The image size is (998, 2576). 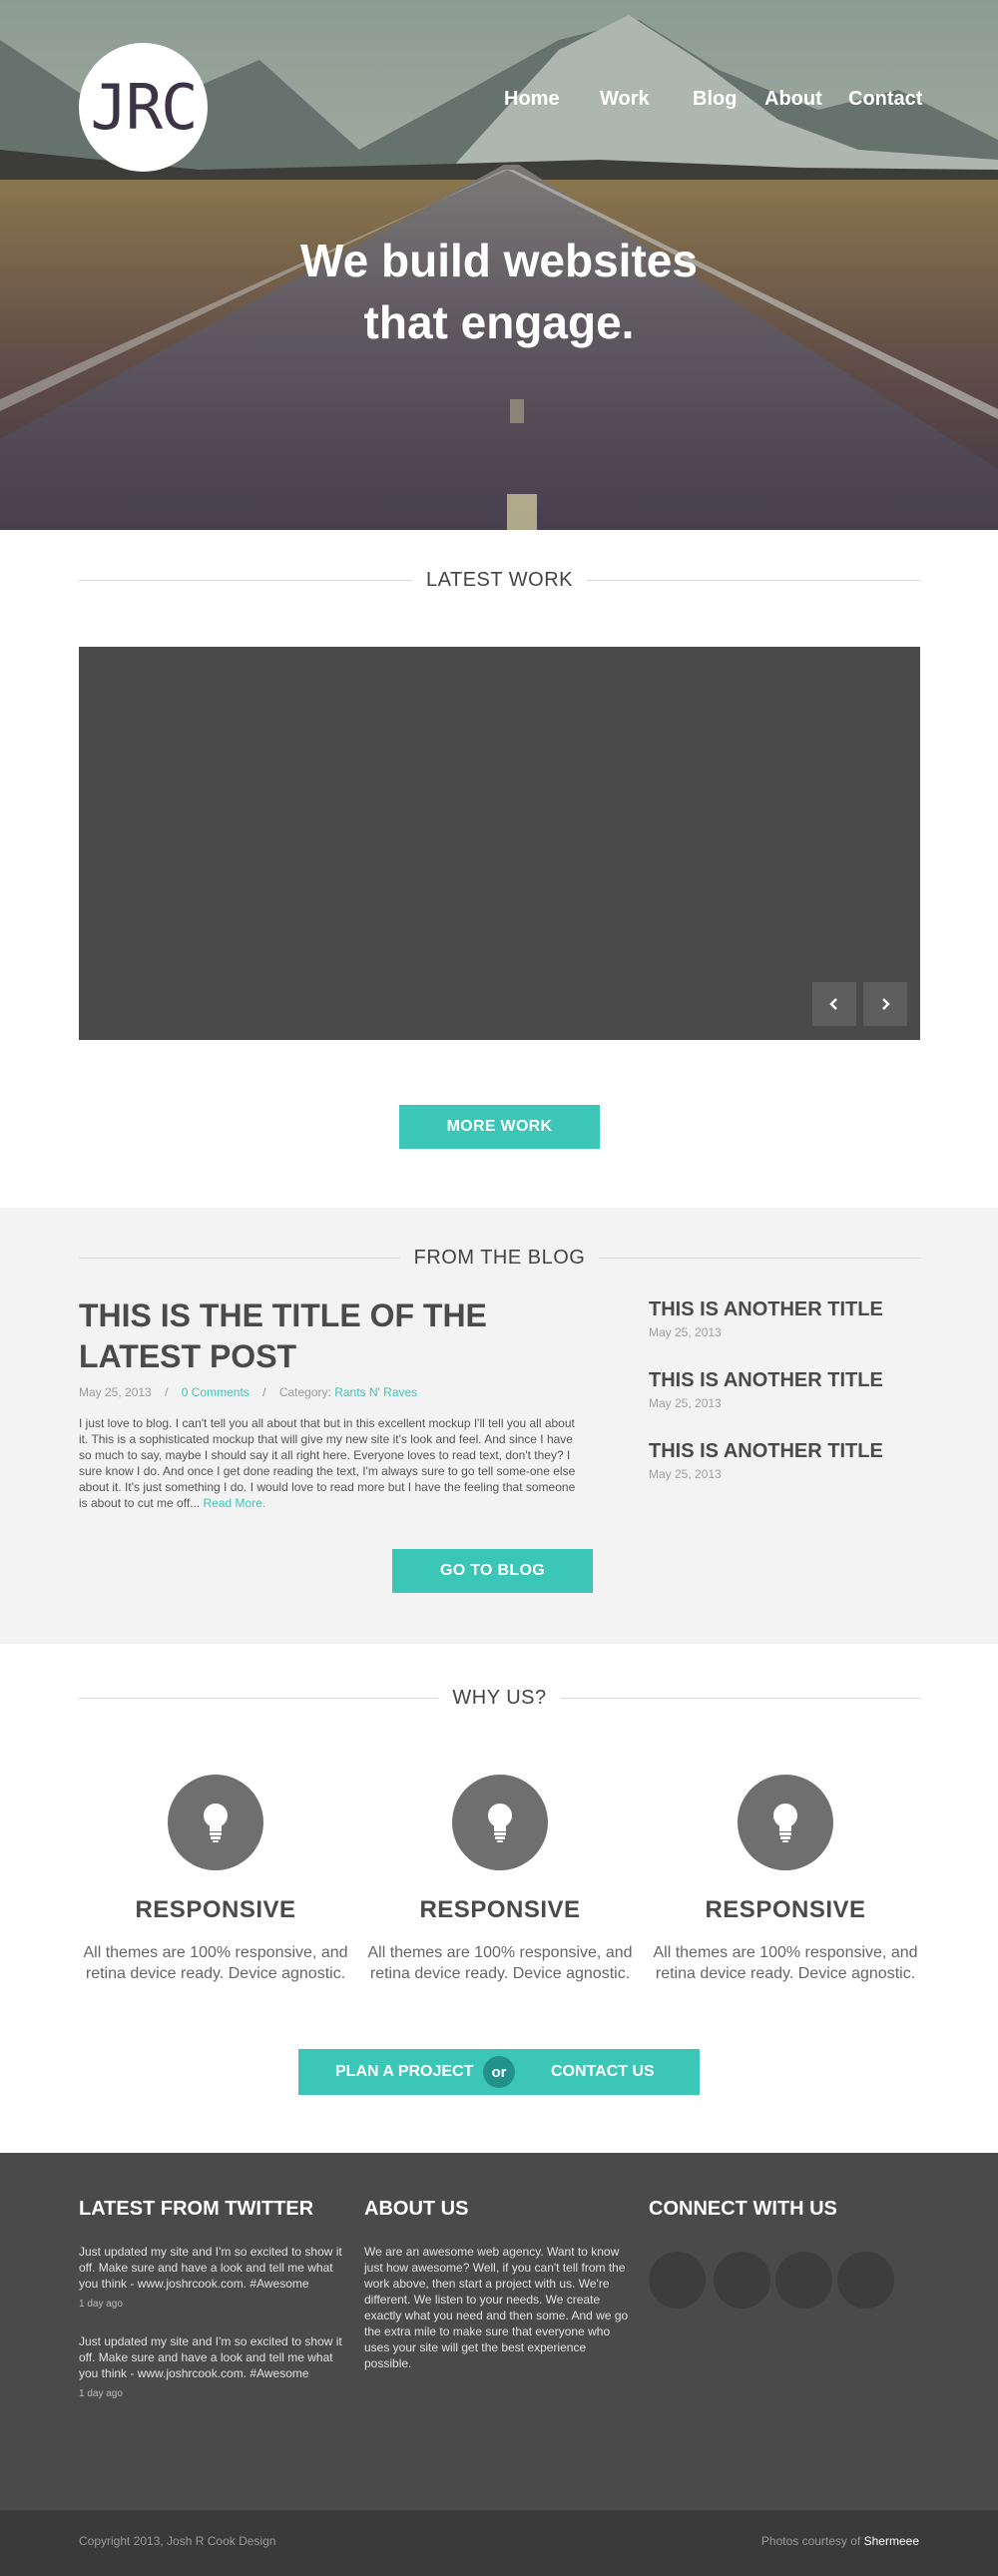 What do you see at coordinates (499, 291) in the screenshot?
I see `hero-headline: We build websites that engage.` at bounding box center [499, 291].